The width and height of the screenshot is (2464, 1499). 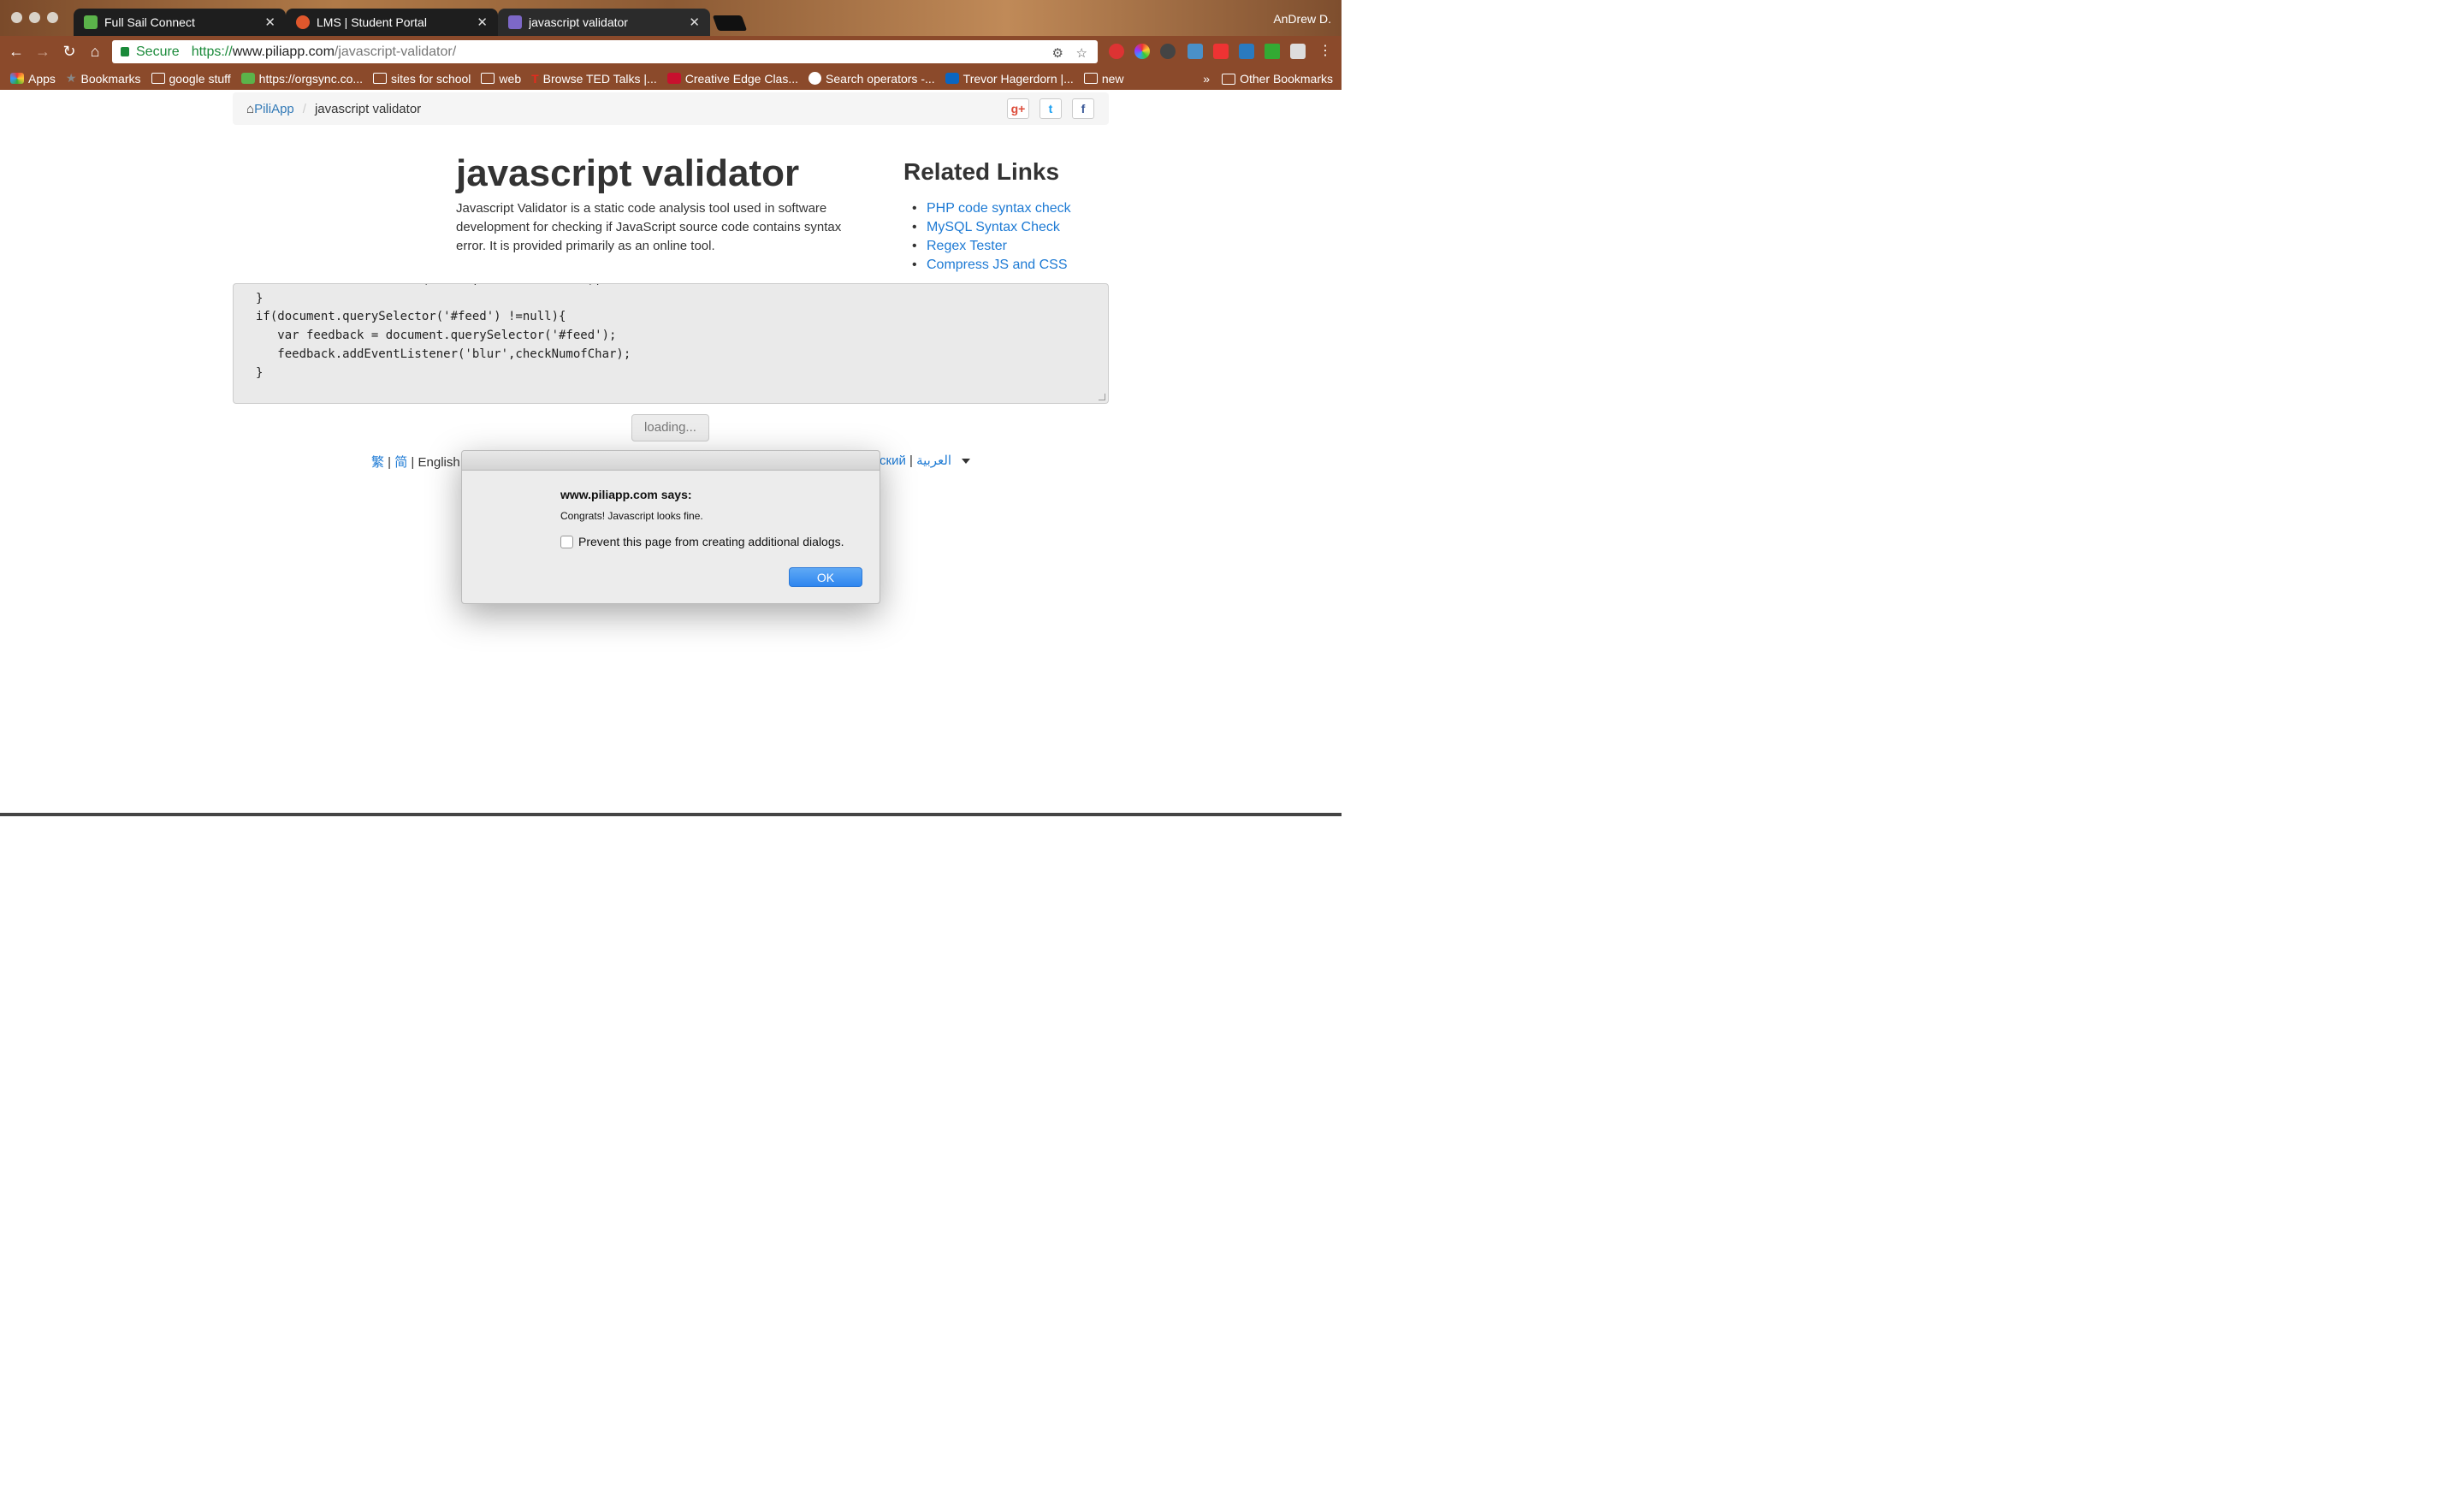 What do you see at coordinates (69, 51) in the screenshot?
I see `reload-icon: ↻` at bounding box center [69, 51].